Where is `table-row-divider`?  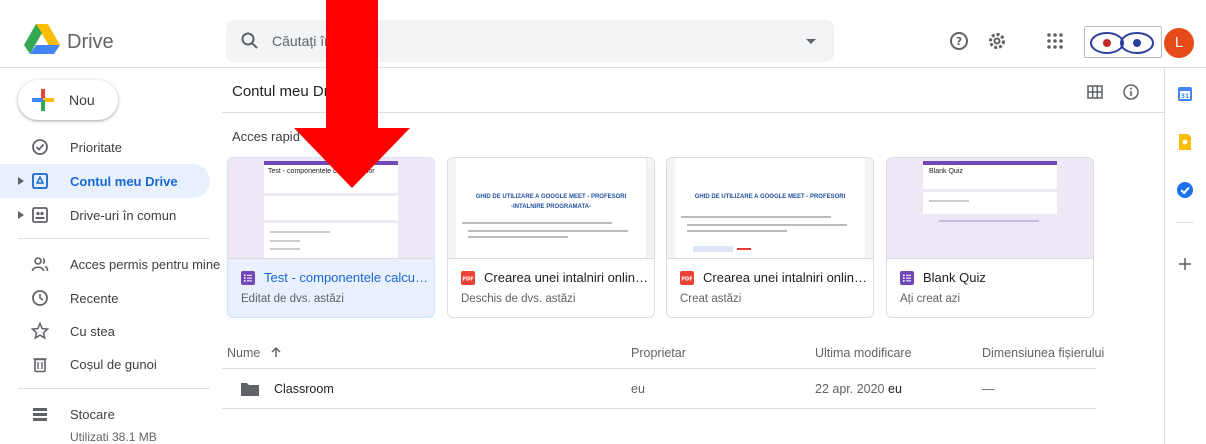
table-row-divider is located at coordinates (659, 408).